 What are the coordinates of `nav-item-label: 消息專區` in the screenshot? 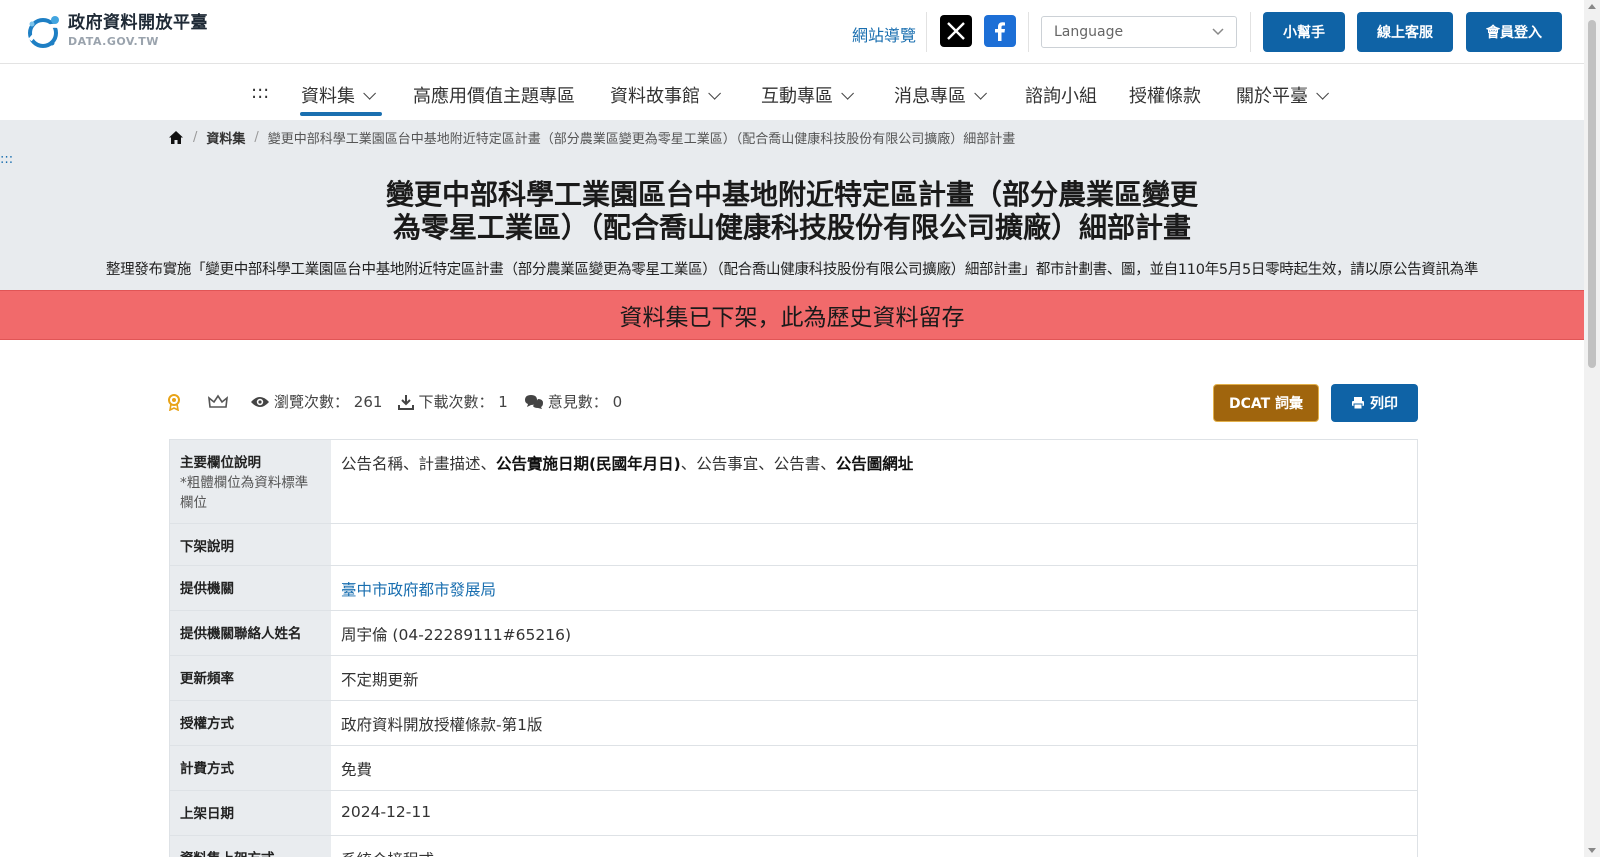 It's located at (930, 96).